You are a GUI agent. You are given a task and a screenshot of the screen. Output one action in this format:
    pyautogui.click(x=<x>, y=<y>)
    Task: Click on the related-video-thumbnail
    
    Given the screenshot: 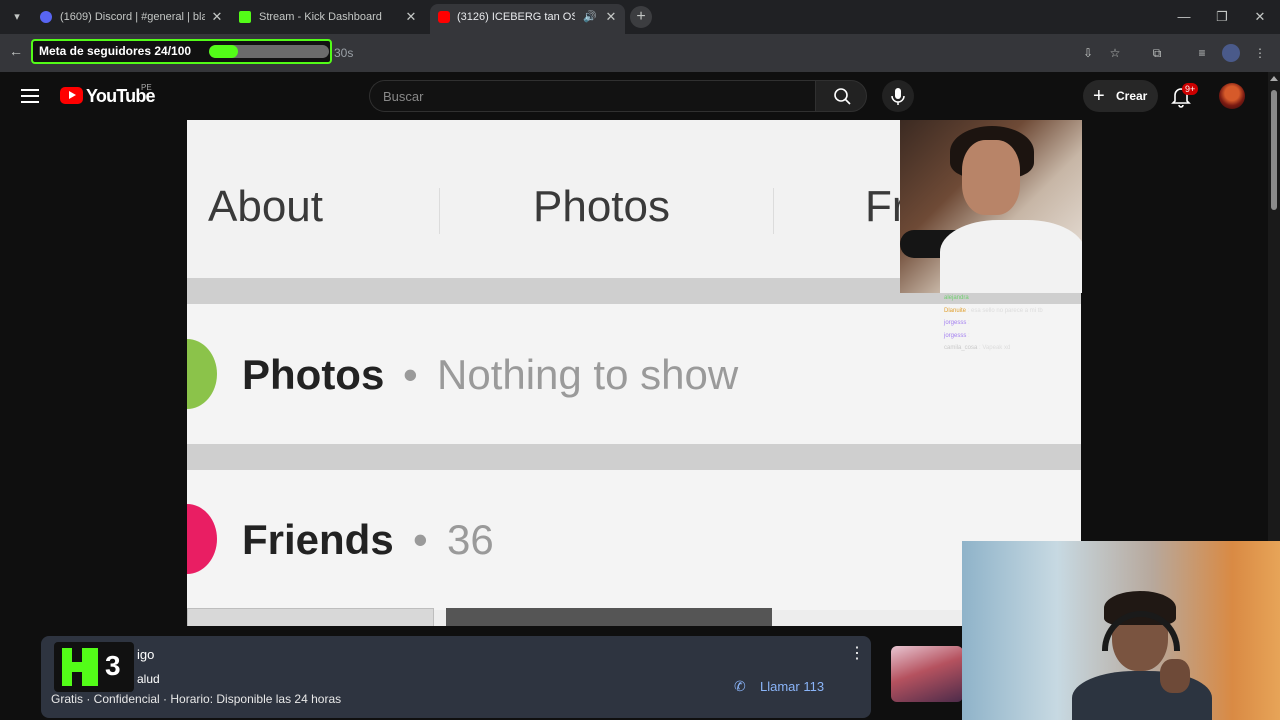 What is the action you would take?
    pyautogui.click(x=927, y=674)
    